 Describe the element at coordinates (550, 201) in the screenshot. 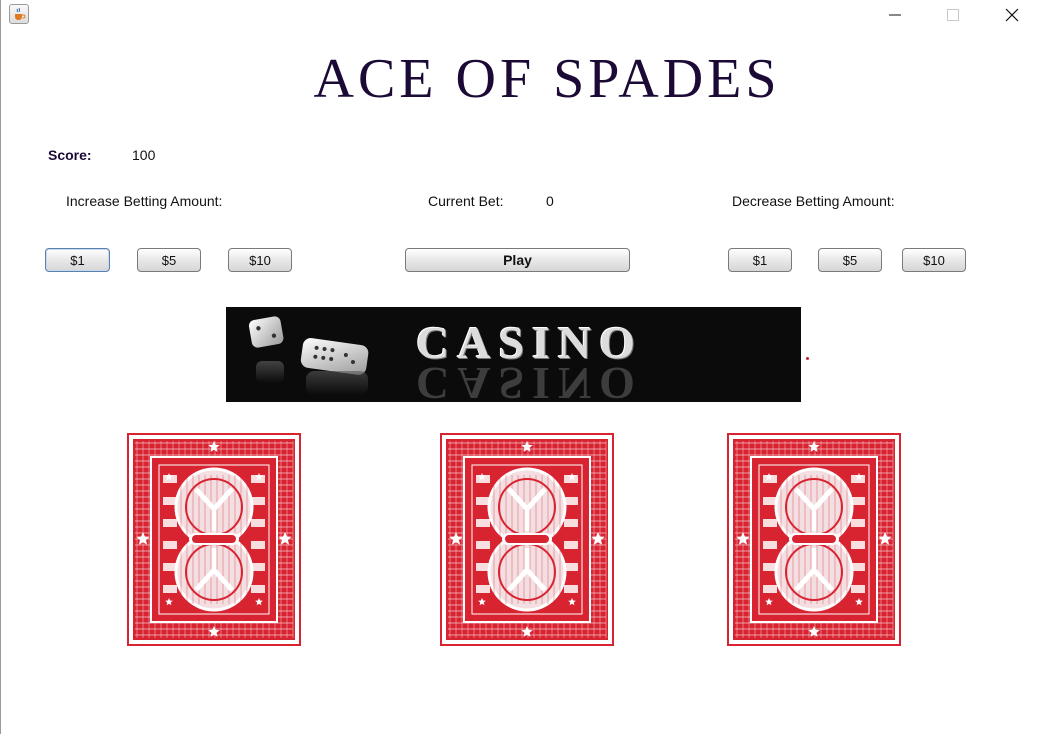

I see `current-bet-value: 0` at that location.